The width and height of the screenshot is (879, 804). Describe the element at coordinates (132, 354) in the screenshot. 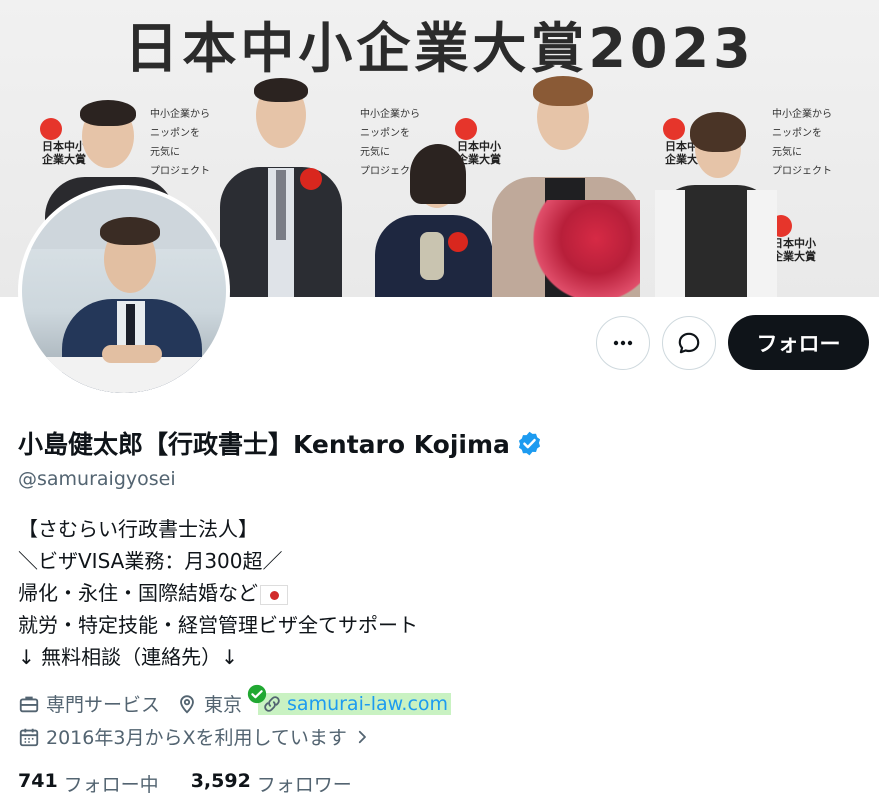

I see `hands` at that location.